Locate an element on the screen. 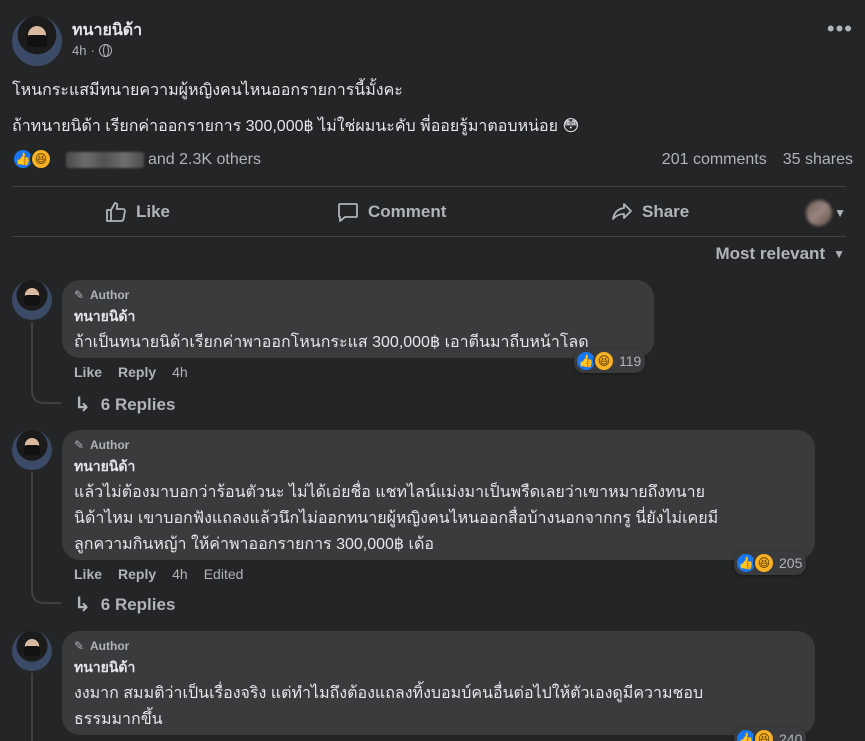  comment-text-line: ธรรมมากขึ้น is located at coordinates (118, 719).